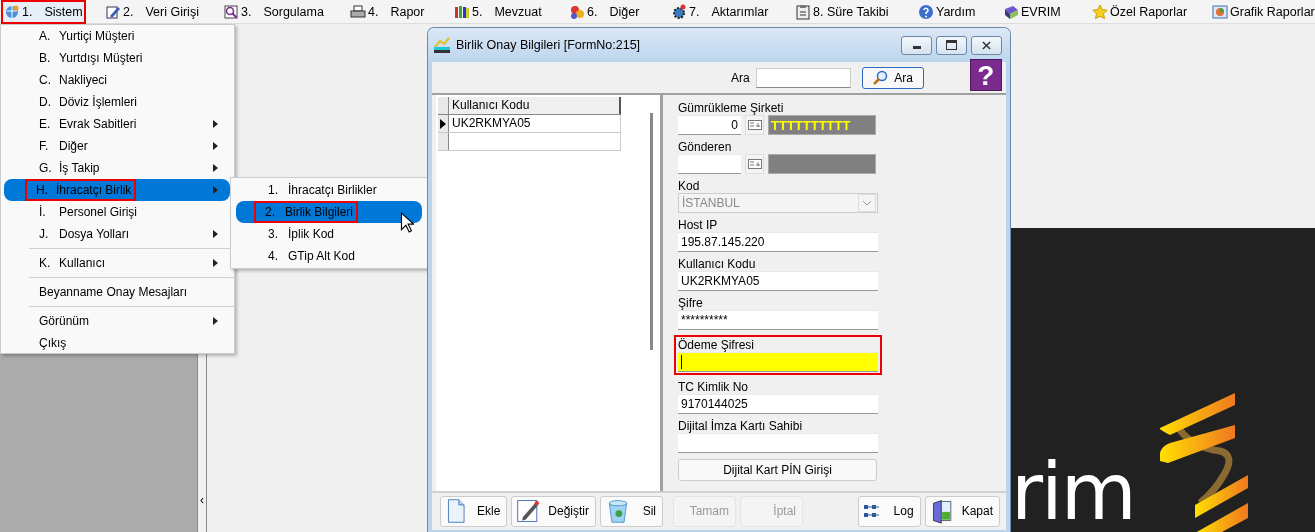 The height and width of the screenshot is (532, 1315). I want to click on logo-text: rim, so click(1073, 492).